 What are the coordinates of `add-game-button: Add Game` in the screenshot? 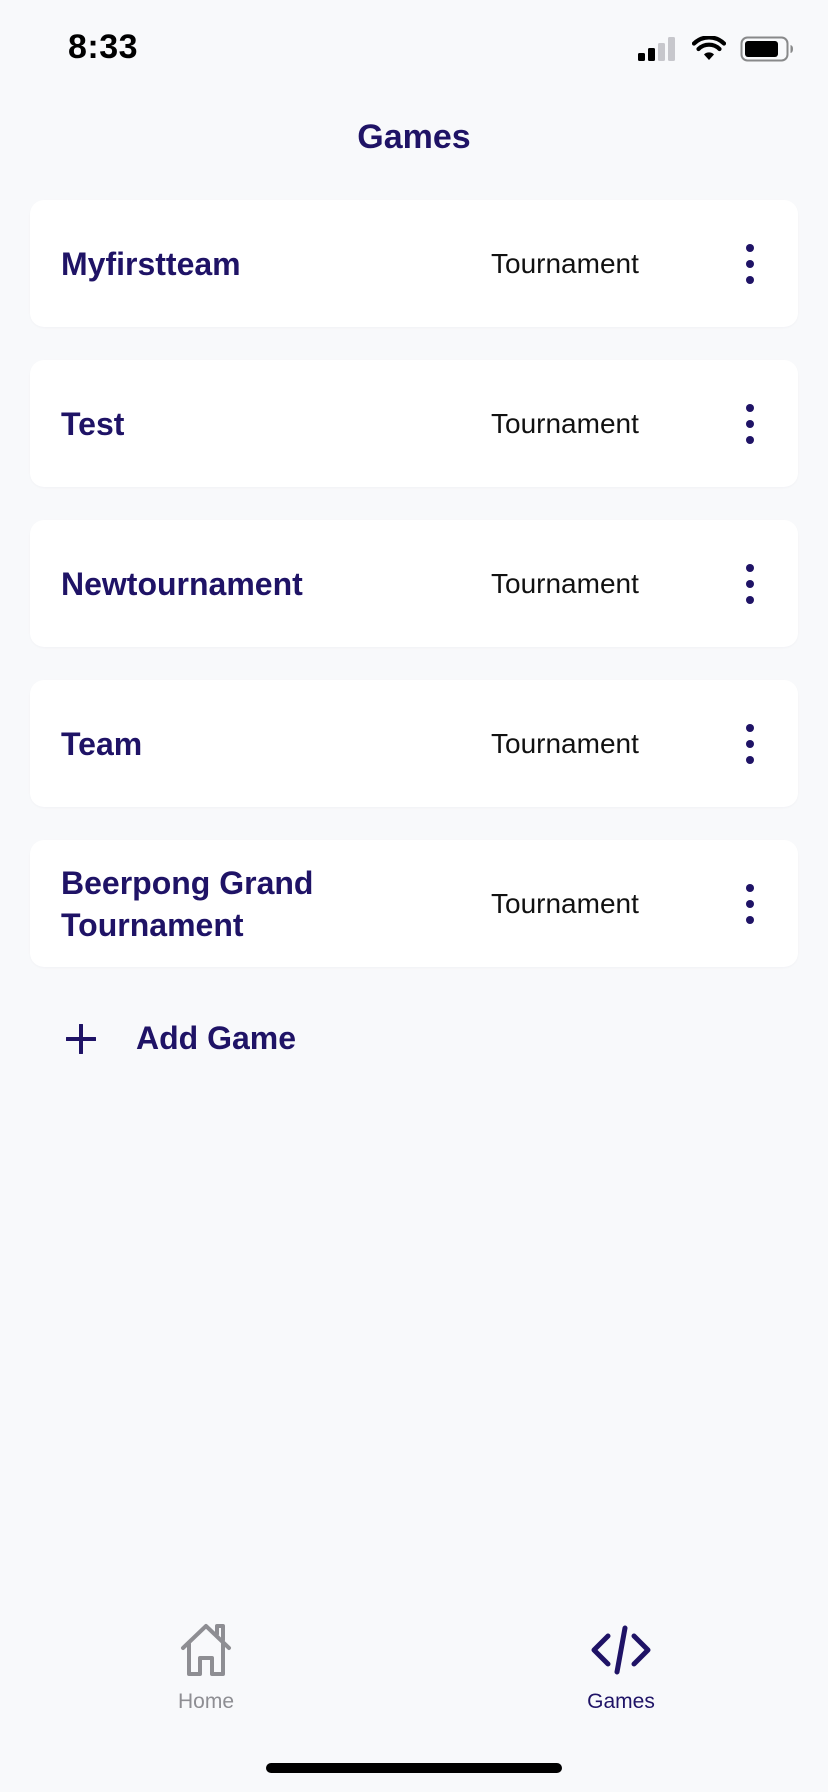 It's located at (181, 1038).